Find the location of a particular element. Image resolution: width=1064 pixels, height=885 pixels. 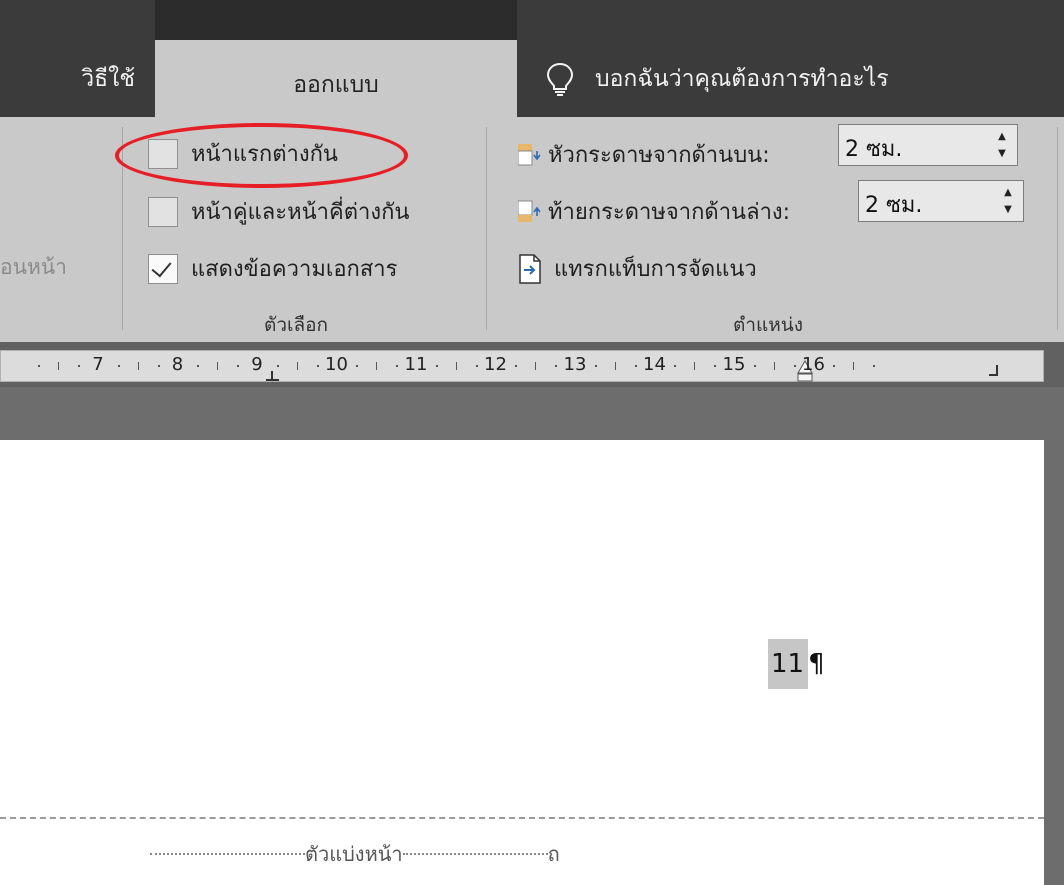

header-from-top-spinner: 2 ซม. ▲ ▼ is located at coordinates (928, 145).